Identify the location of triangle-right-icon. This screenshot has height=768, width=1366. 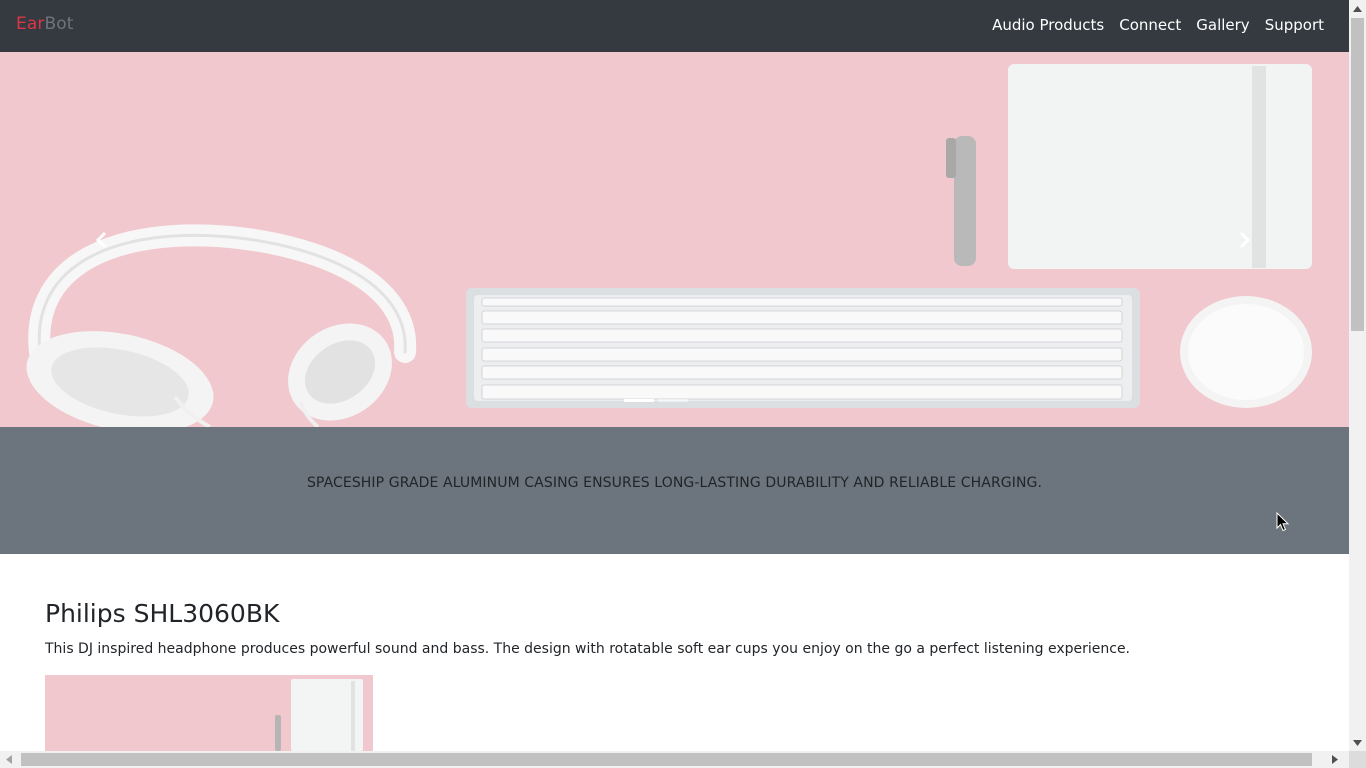
(1334, 759).